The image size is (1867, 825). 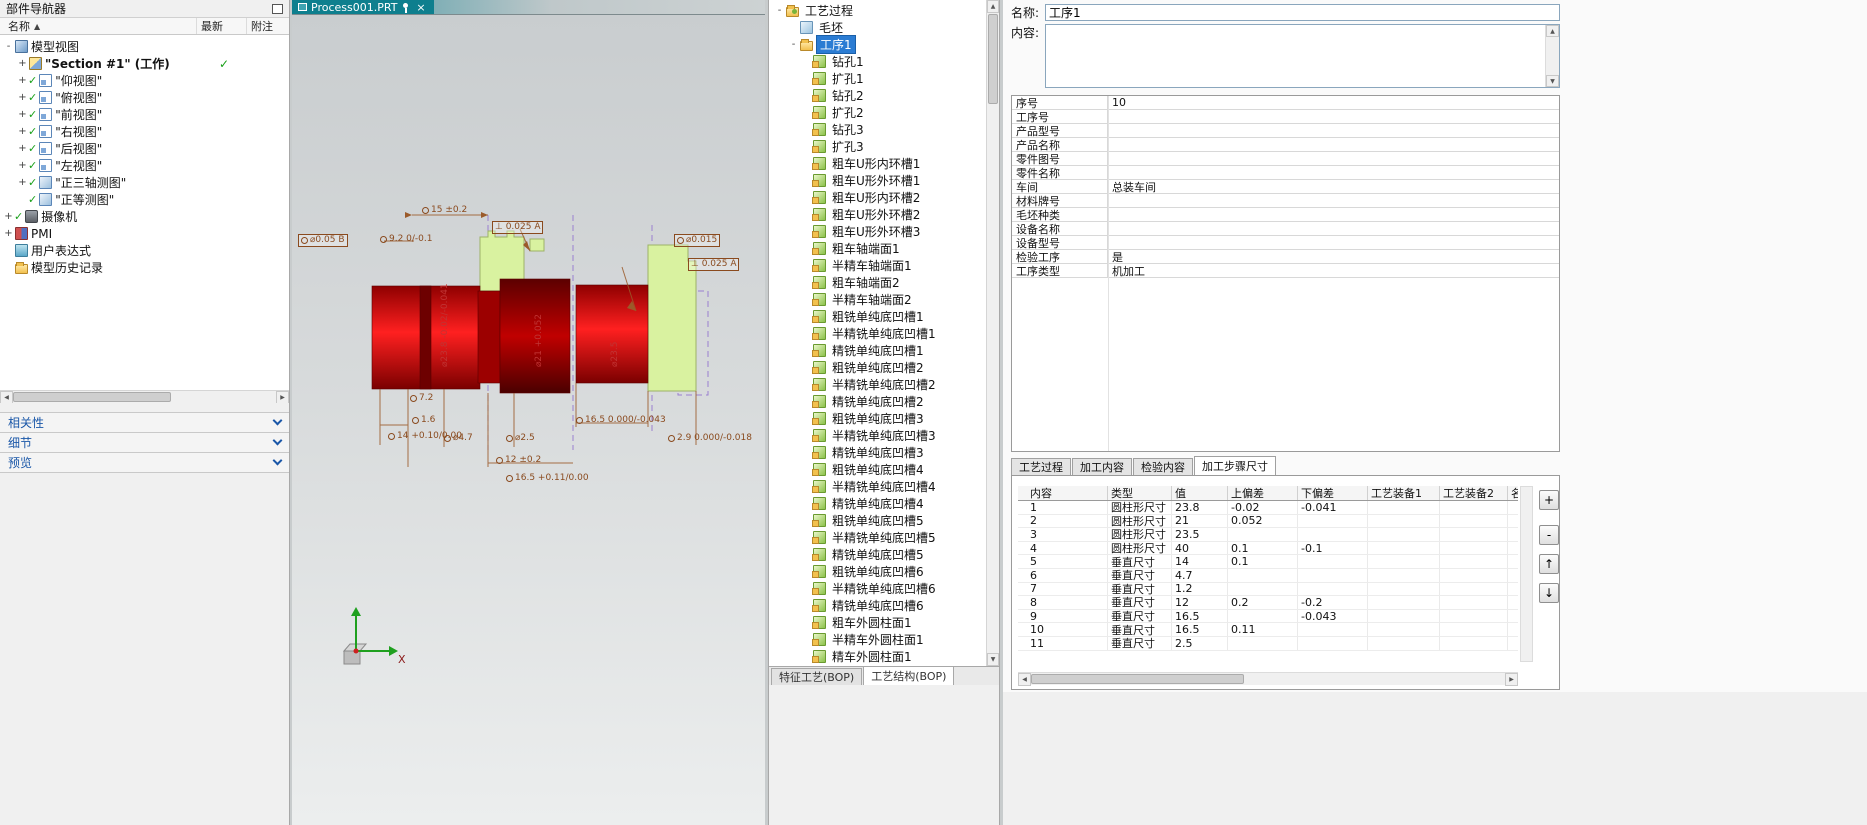 What do you see at coordinates (1268, 535) in the screenshot?
I see `steps-table-row: 3 圆柱形尺寸 23.5` at bounding box center [1268, 535].